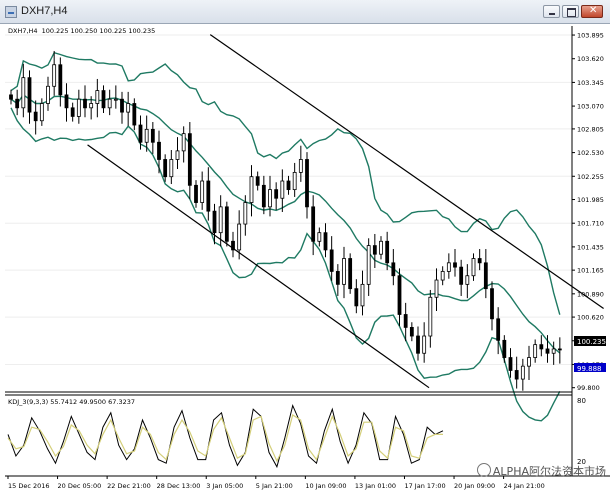 The image size is (610, 497). I want to click on price-tick-label: 101.710, so click(590, 224).